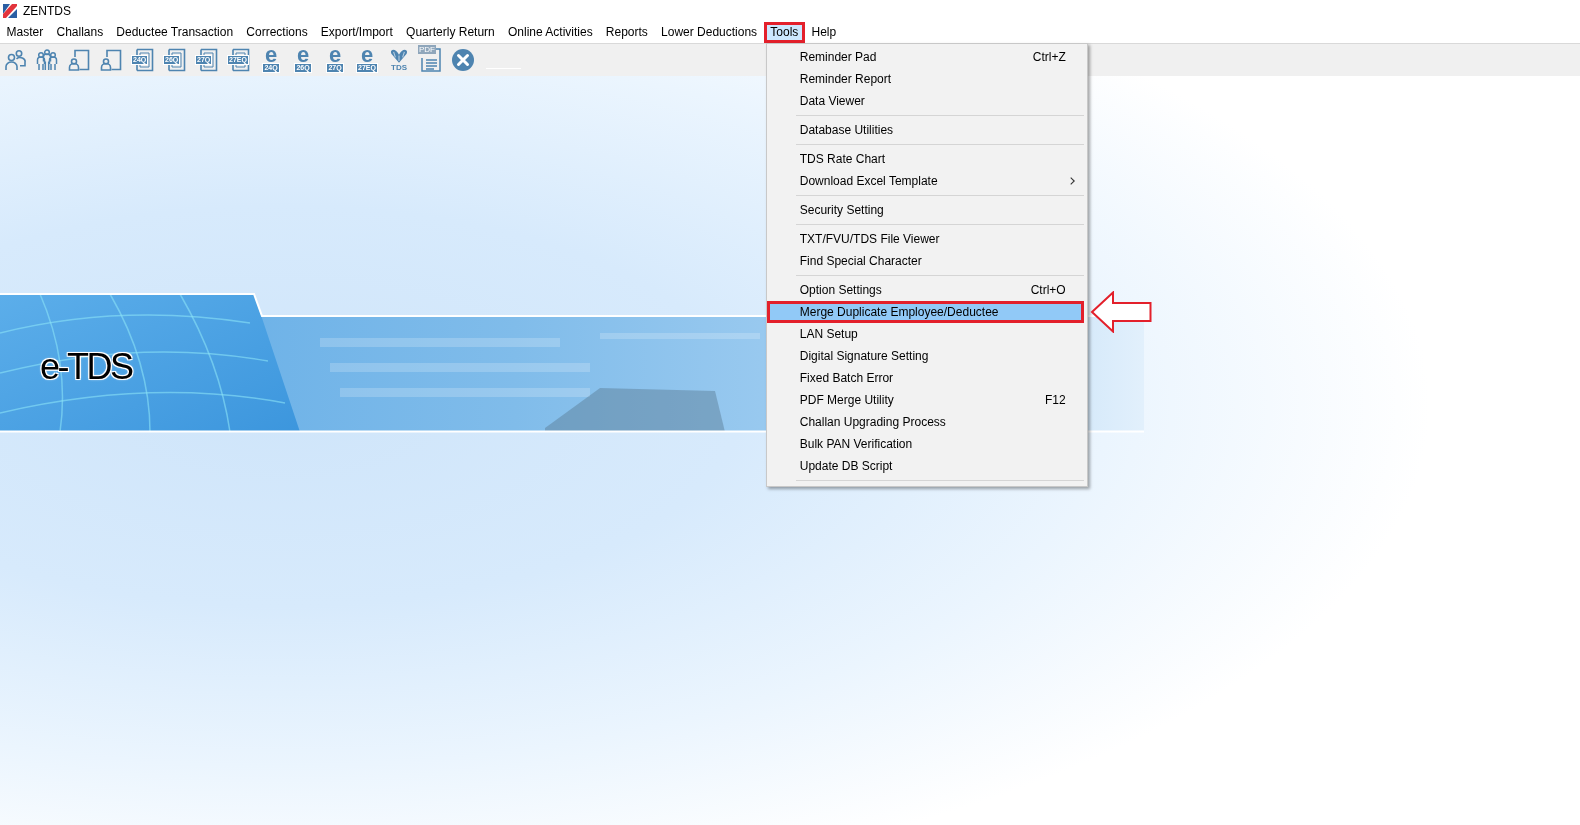  I want to click on menu-bar-item: Reports, so click(627, 32).